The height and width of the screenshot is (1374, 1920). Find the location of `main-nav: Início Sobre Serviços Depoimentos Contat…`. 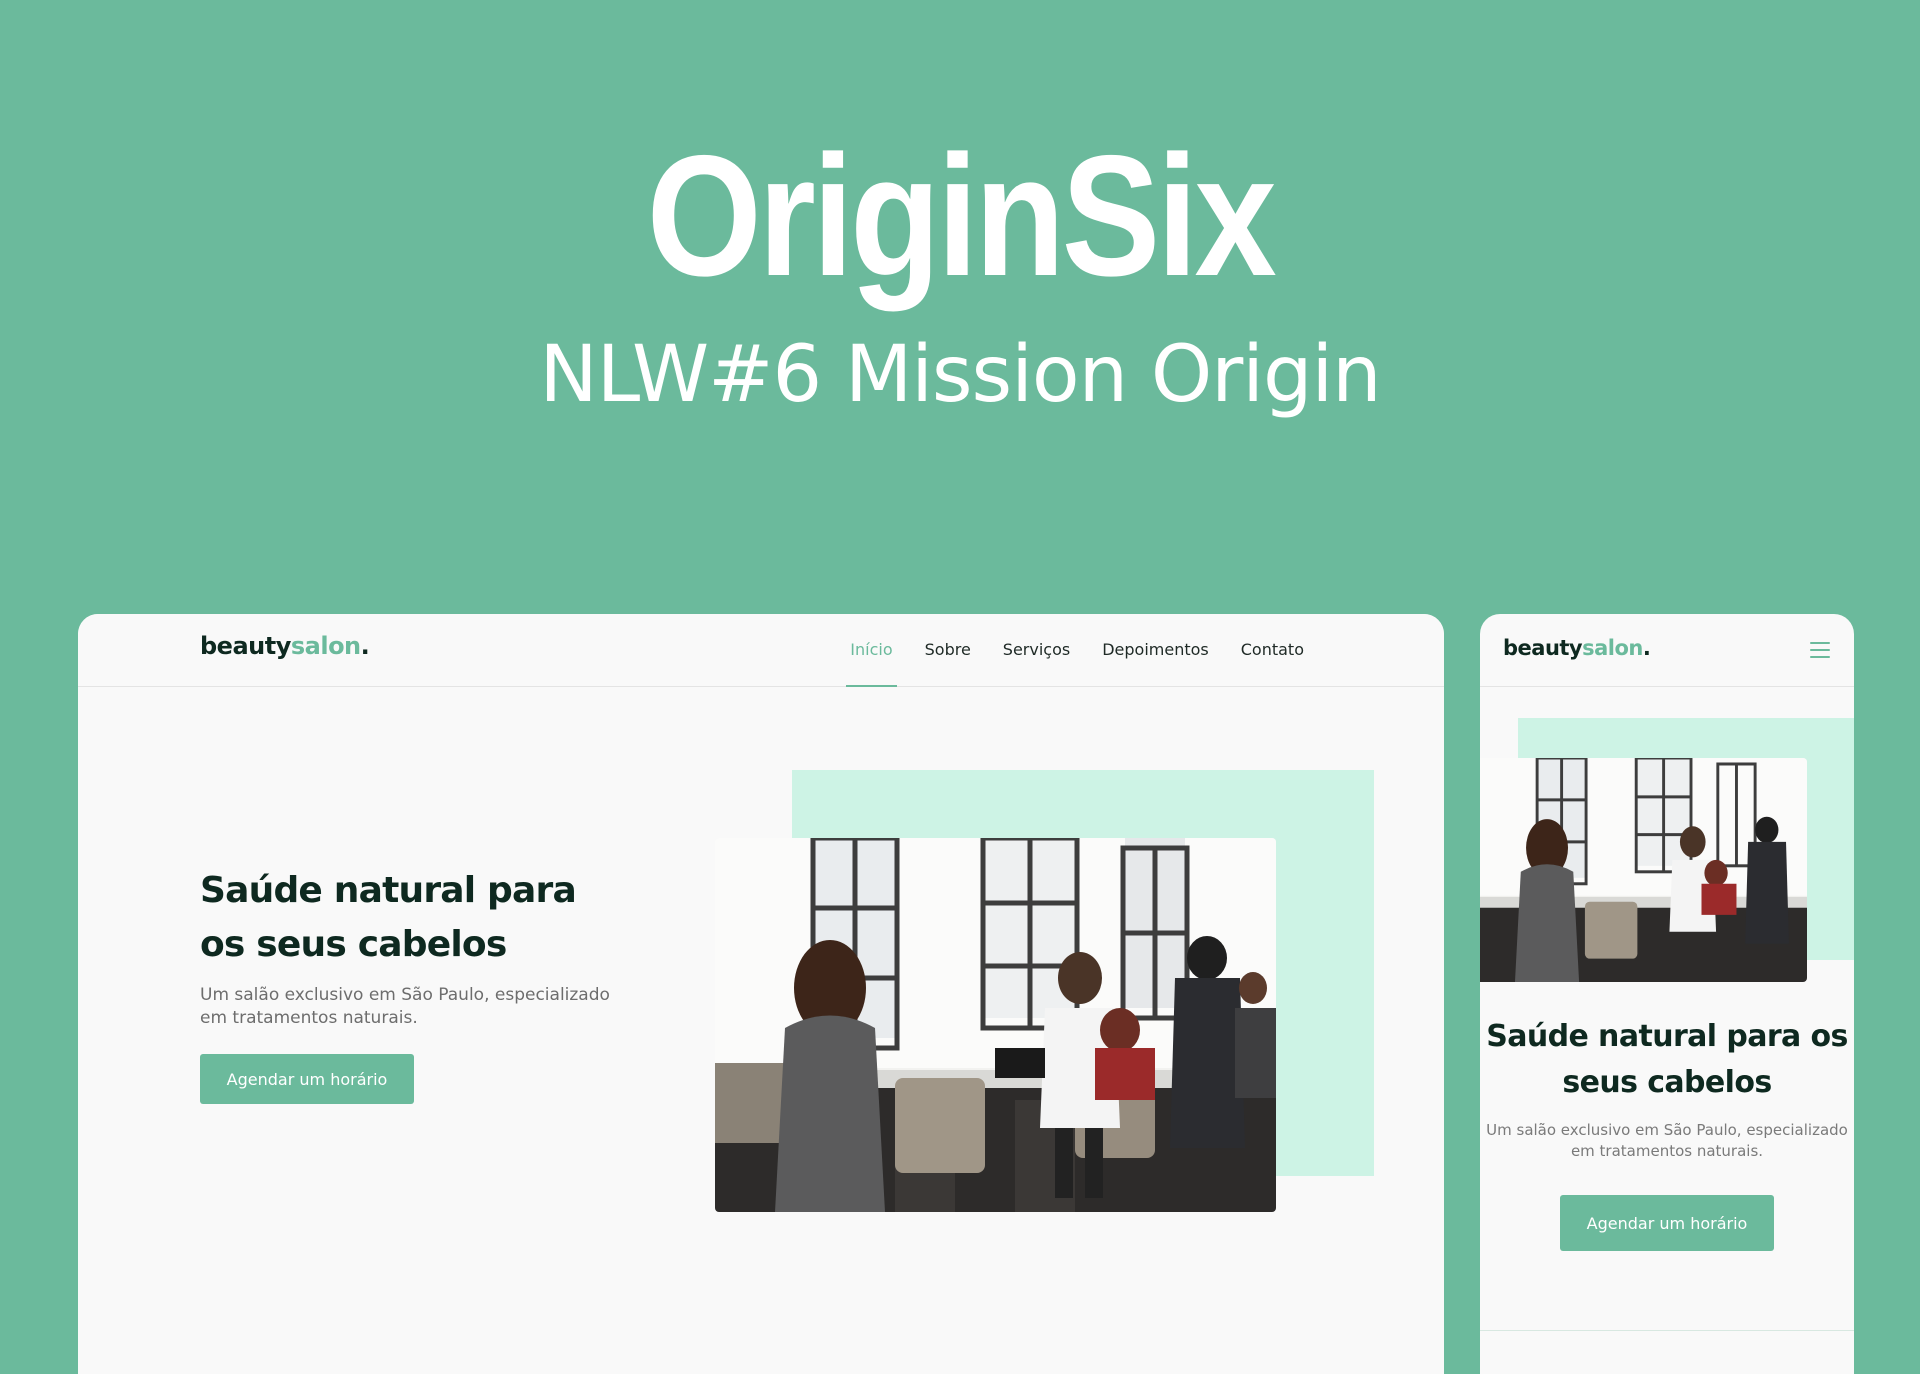

main-nav: Início Sobre Serviços Depoimentos Contat… is located at coordinates (1077, 650).